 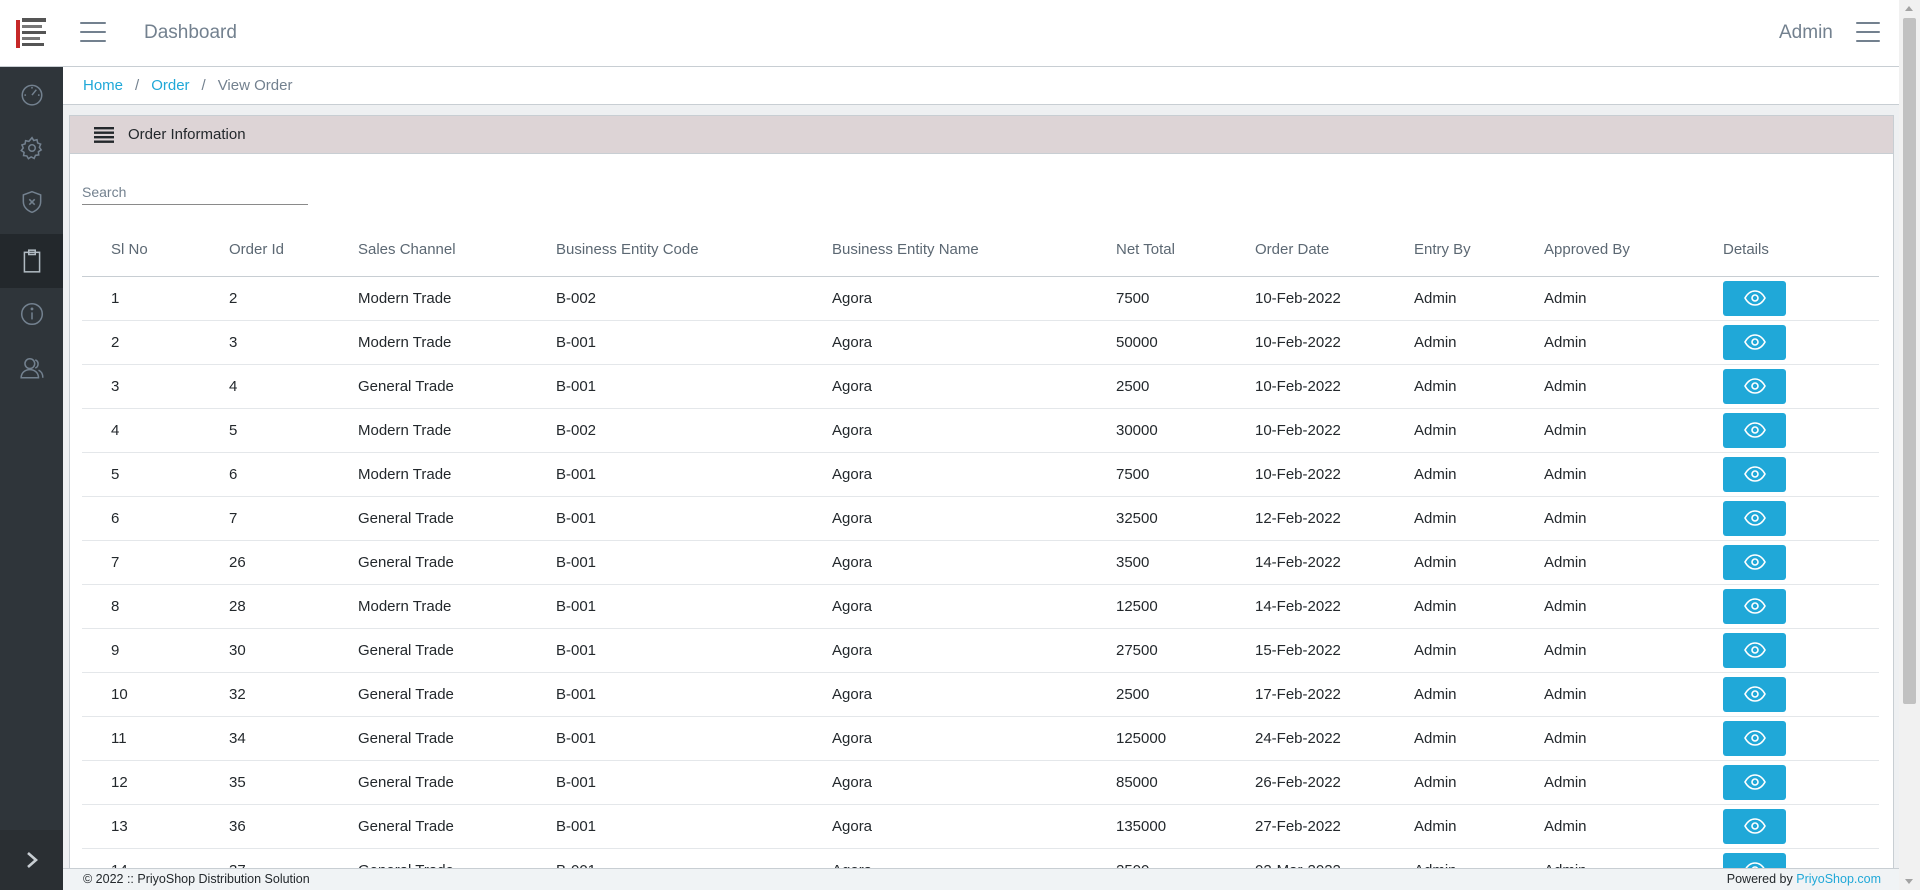 I want to click on cell-sl-no: 10, so click(x=141, y=694).